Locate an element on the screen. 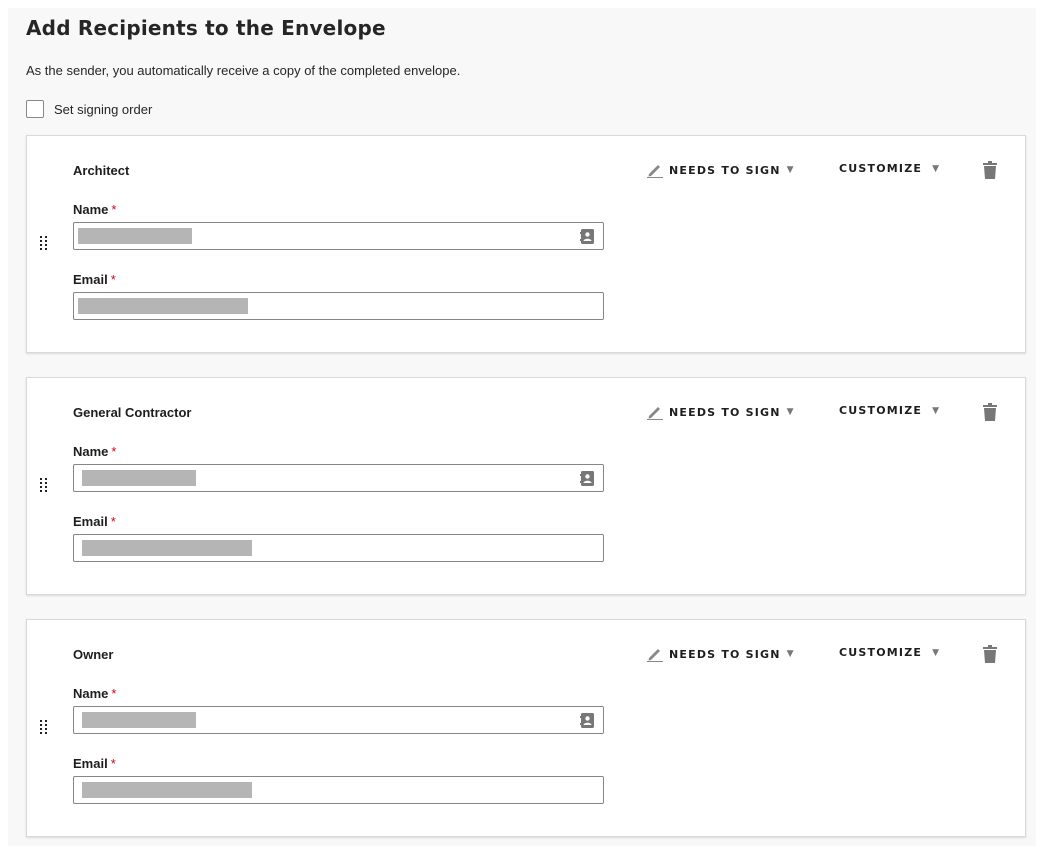 Image resolution: width=1044 pixels, height=854 pixels. signing-order-label: Set signing order is located at coordinates (103, 109).